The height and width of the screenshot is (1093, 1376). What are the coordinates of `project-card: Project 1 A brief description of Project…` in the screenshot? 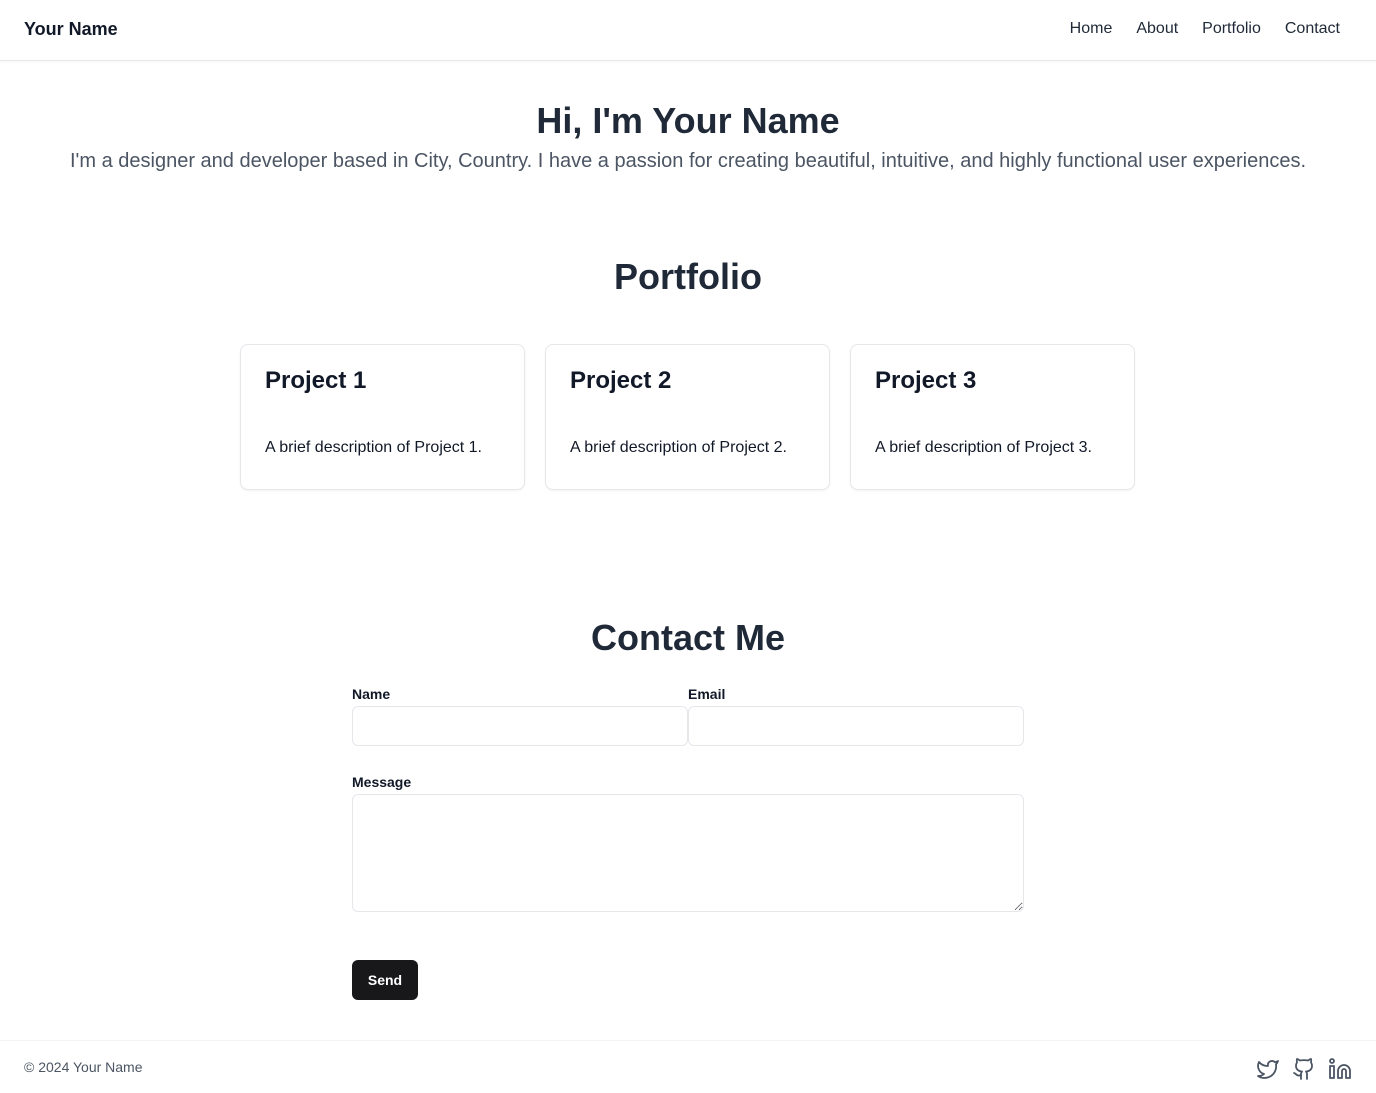 It's located at (382, 417).